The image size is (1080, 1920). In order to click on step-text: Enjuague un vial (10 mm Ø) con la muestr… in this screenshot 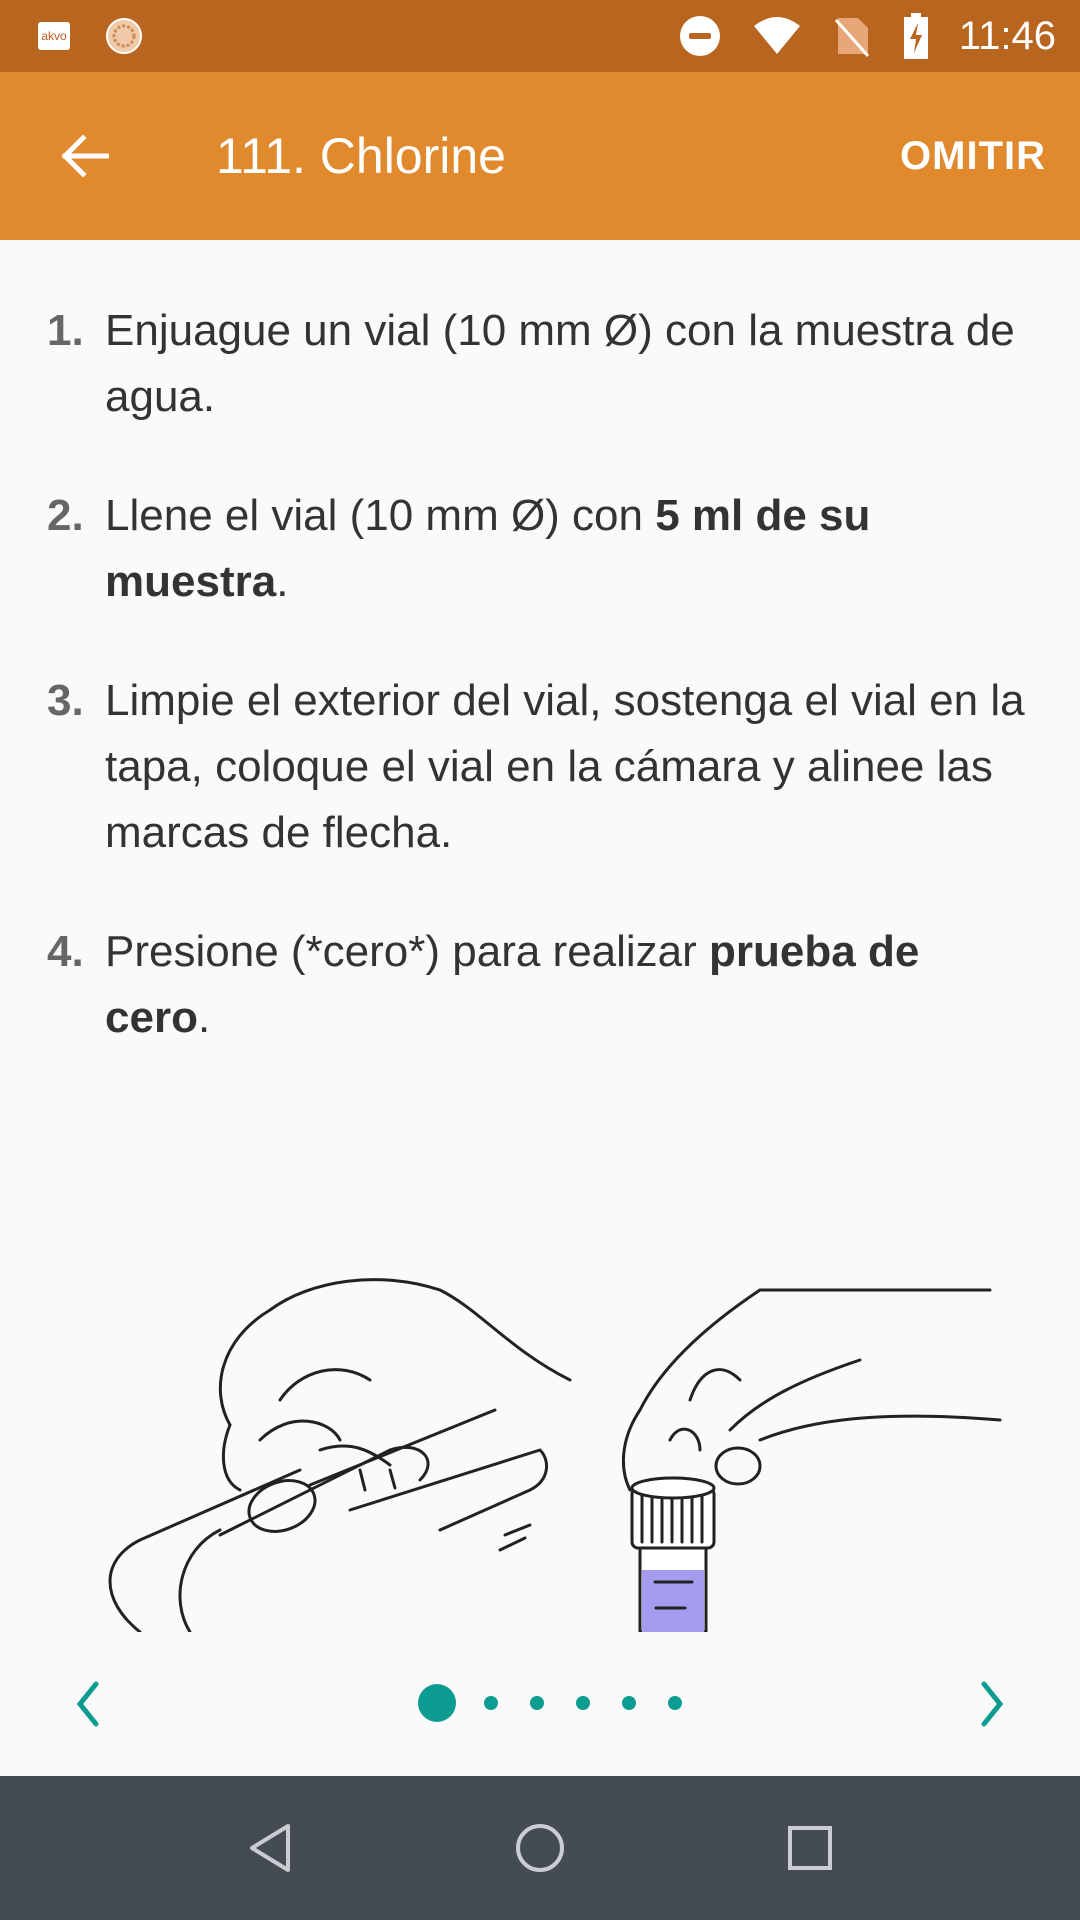, I will do `click(560, 363)`.